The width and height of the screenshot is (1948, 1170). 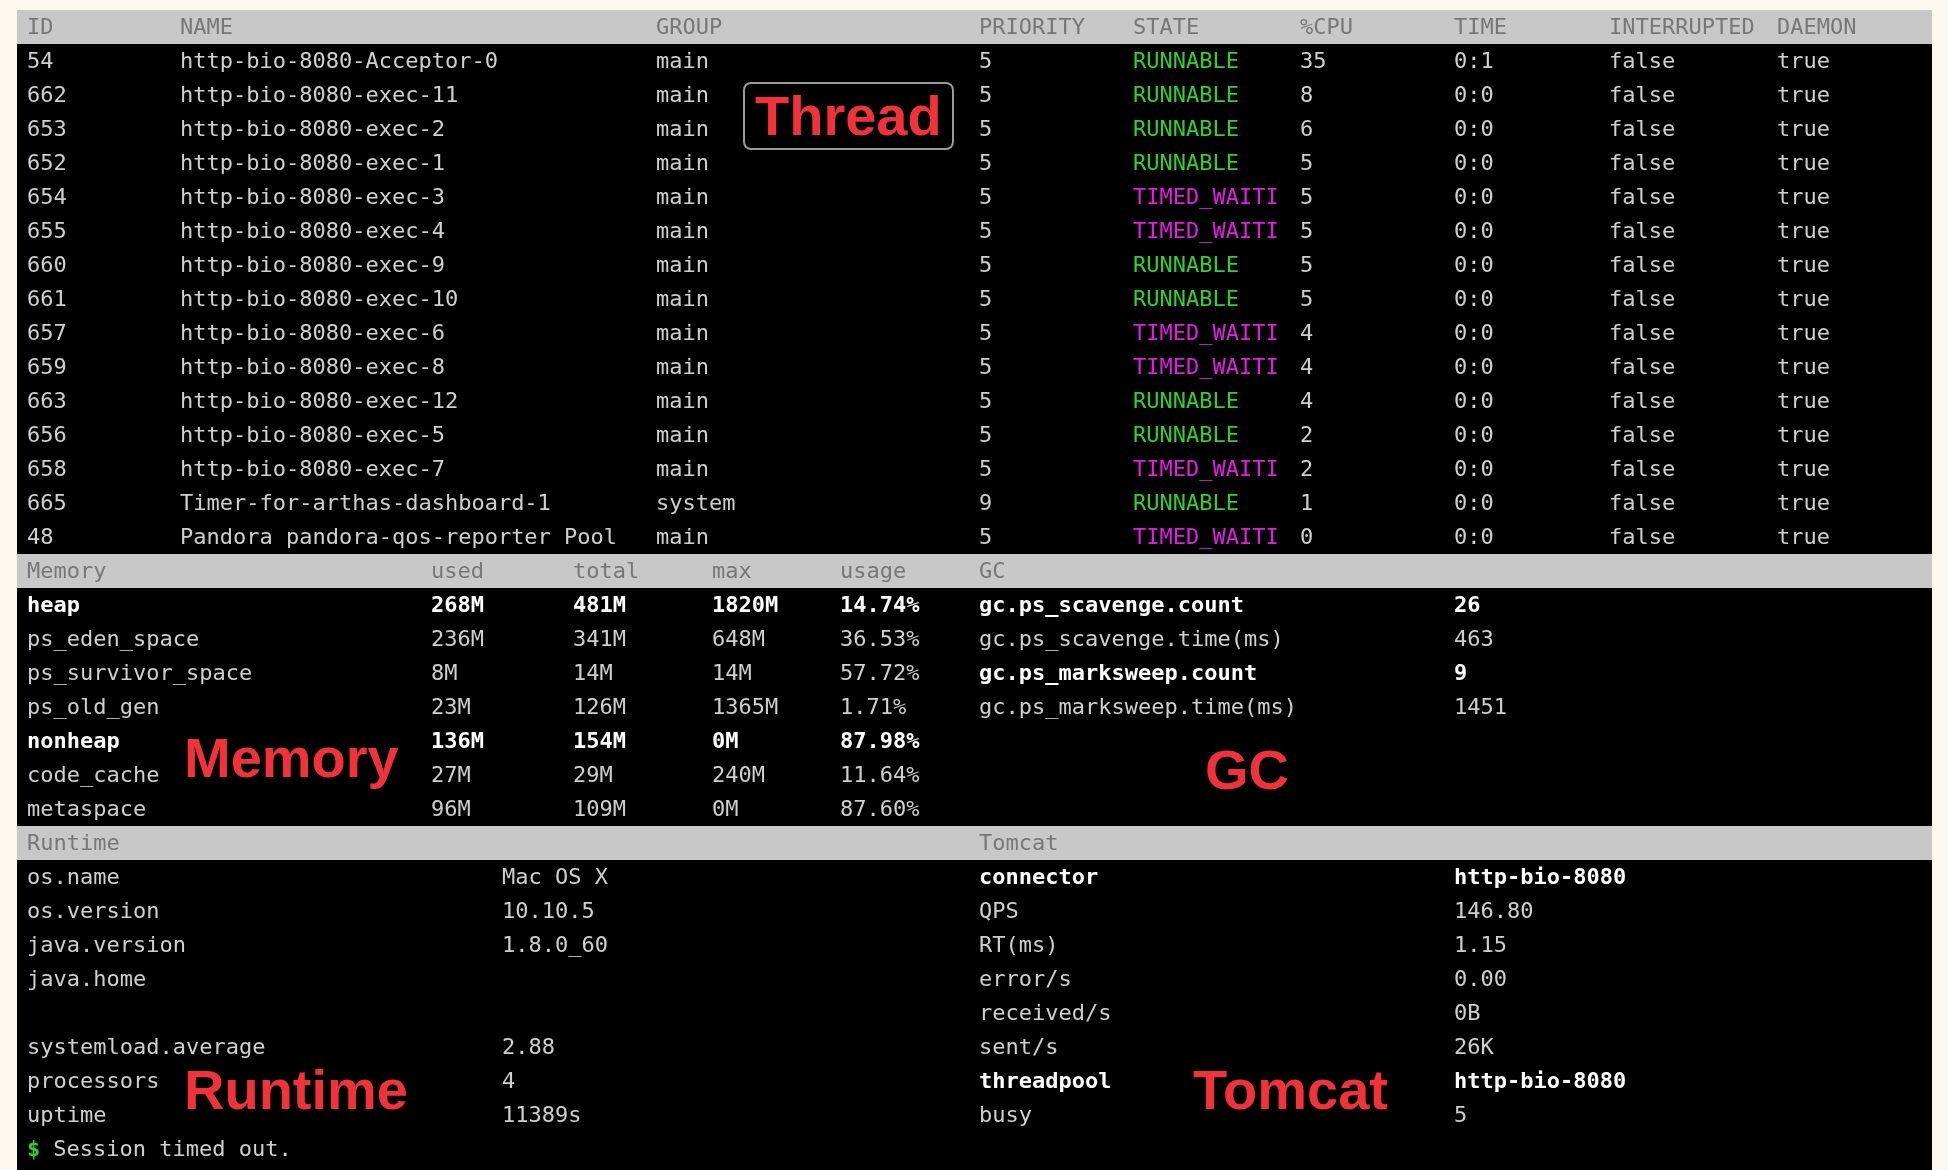 I want to click on metric-name: gc.ps_scavenge.time(ms), so click(x=1131, y=639).